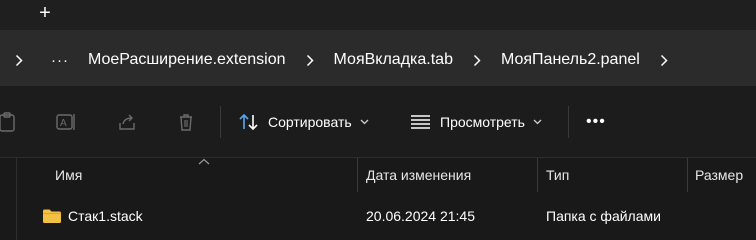 This screenshot has width=756, height=240. I want to click on file-modified: 20.06.2024 21:45, so click(420, 216).